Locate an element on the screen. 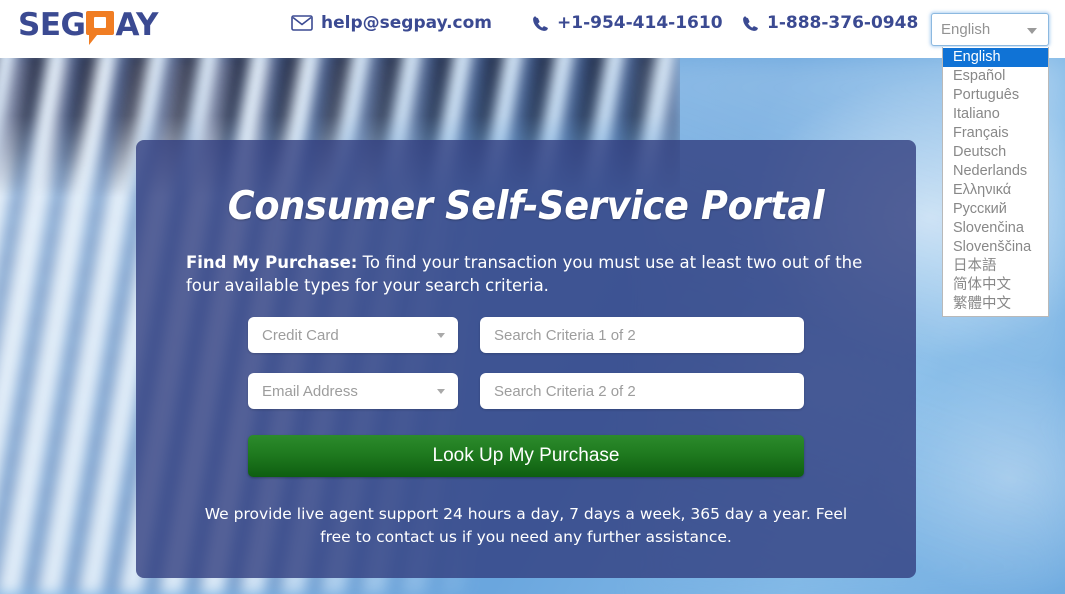 The width and height of the screenshot is (1065, 594). search-type-2-select: Email Address is located at coordinates (353, 391).